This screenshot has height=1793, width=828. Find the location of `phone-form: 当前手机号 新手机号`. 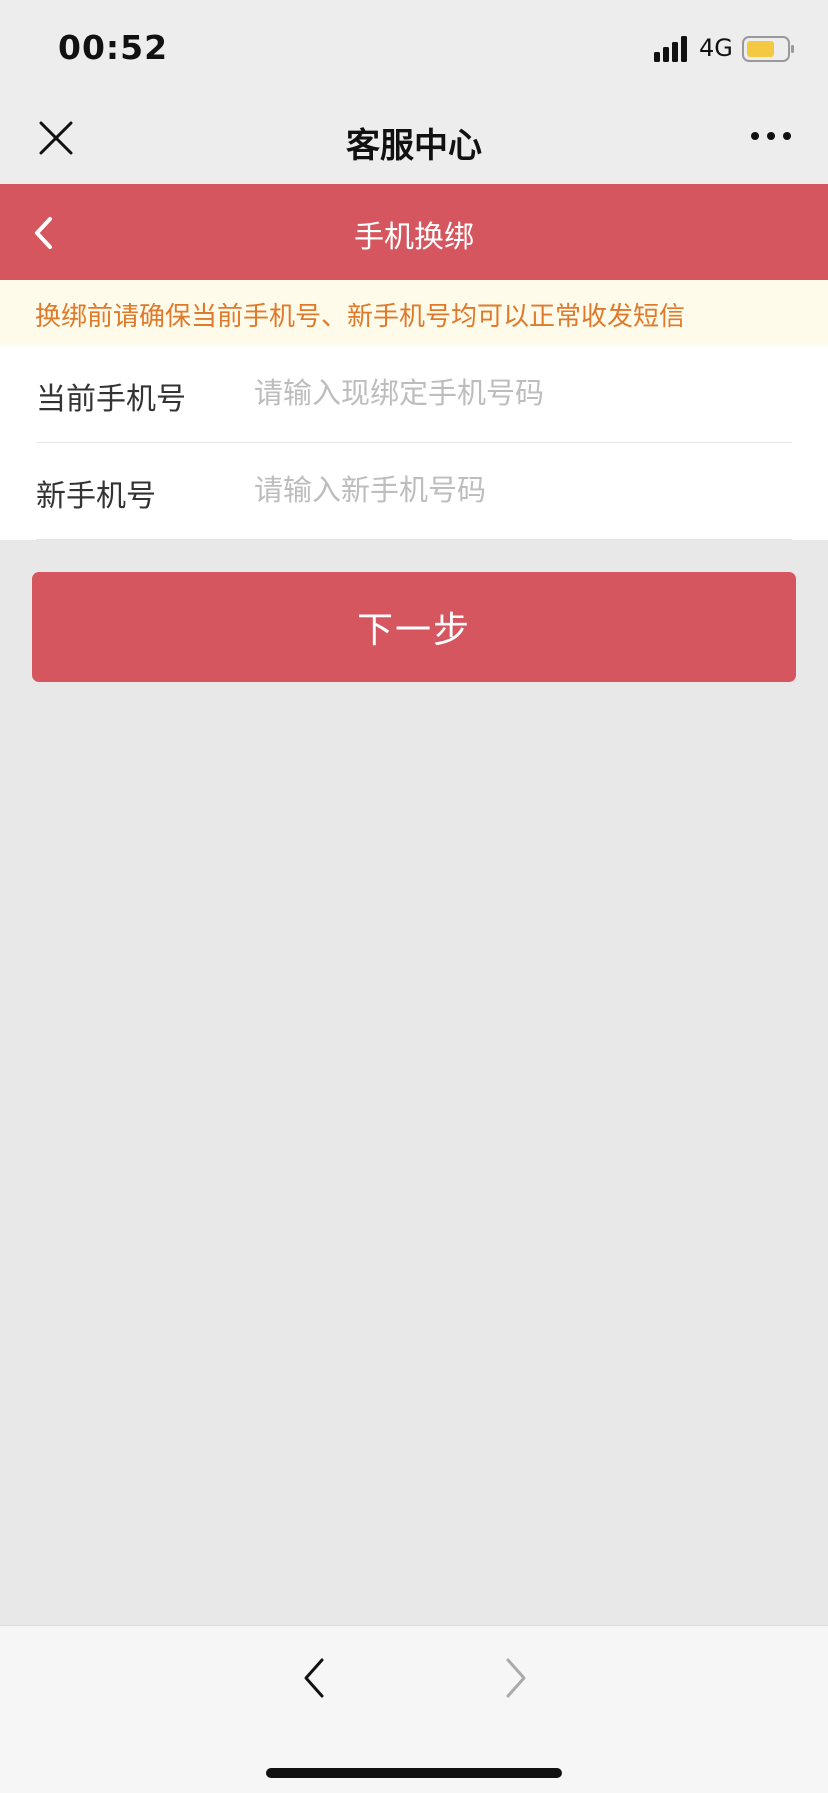

phone-form: 当前手机号 新手机号 is located at coordinates (414, 443).